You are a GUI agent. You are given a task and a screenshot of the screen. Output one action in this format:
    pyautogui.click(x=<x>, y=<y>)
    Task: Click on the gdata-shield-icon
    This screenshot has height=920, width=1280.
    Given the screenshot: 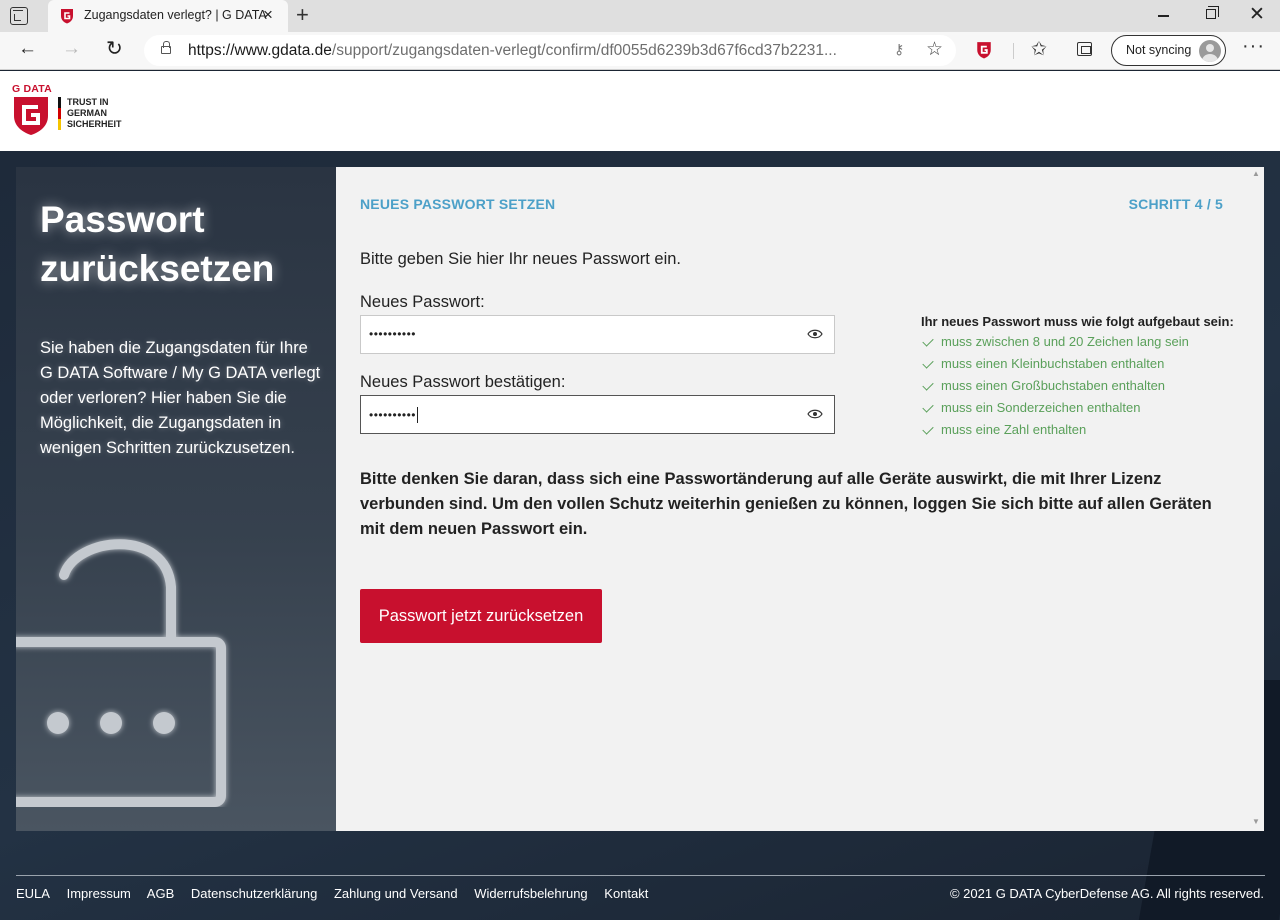 What is the action you would take?
    pyautogui.click(x=31, y=116)
    